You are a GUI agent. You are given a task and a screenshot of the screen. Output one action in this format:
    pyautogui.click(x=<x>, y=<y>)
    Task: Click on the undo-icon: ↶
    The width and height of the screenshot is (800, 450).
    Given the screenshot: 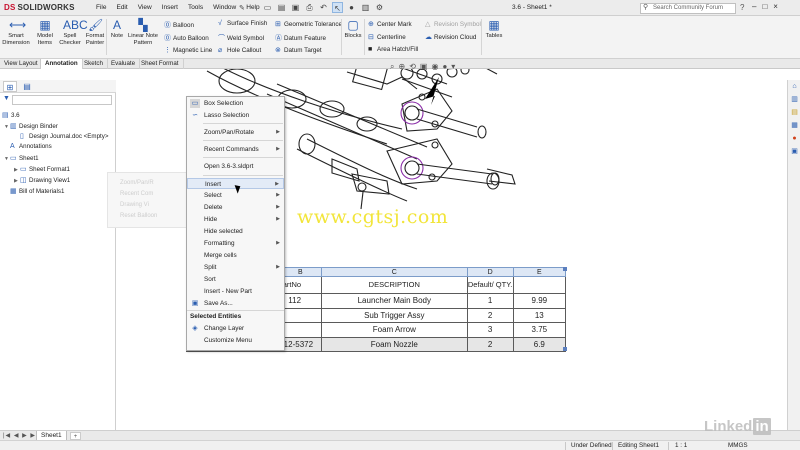 What is the action you would take?
    pyautogui.click(x=323, y=7)
    